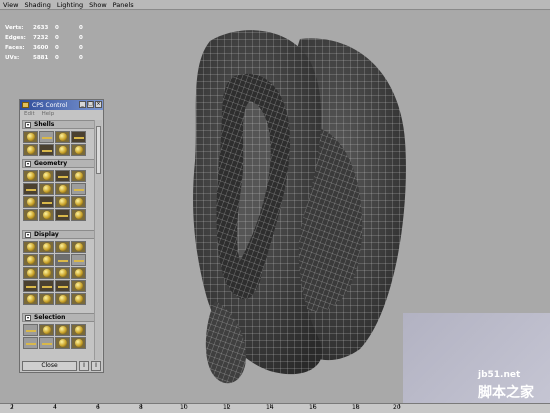 The height and width of the screenshot is (413, 550). I want to click on time-slider: 2 4 6 8 10 12 14 16 18 20, so click(275, 408).